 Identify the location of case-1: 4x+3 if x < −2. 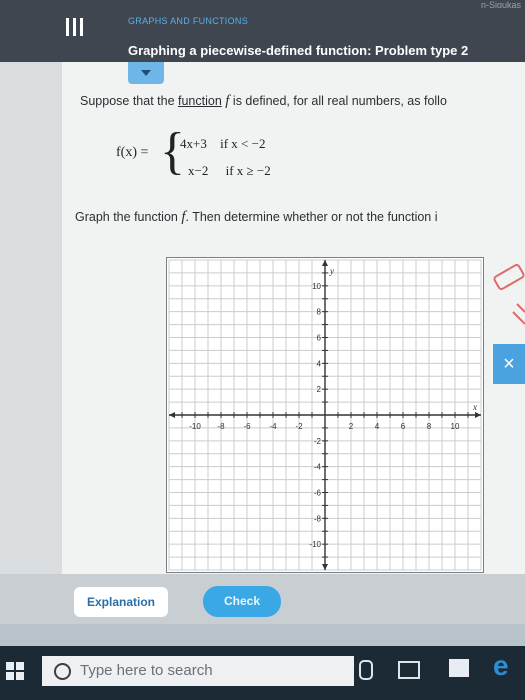
(222, 144).